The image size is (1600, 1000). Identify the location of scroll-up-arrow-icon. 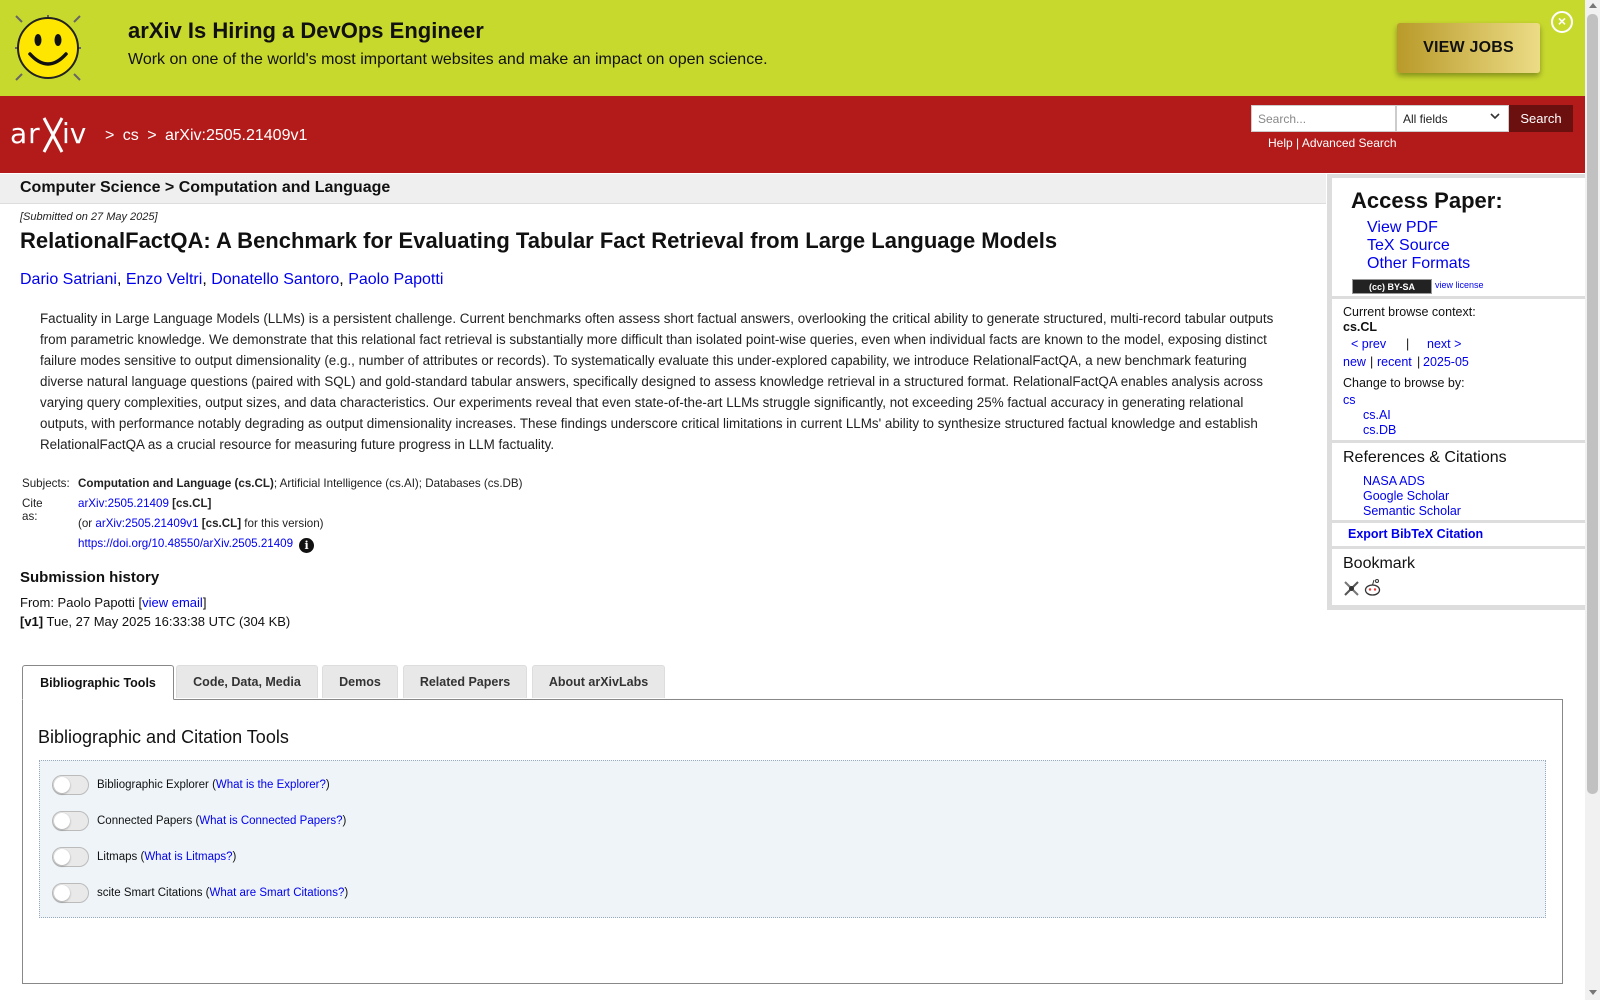
(1593, 5).